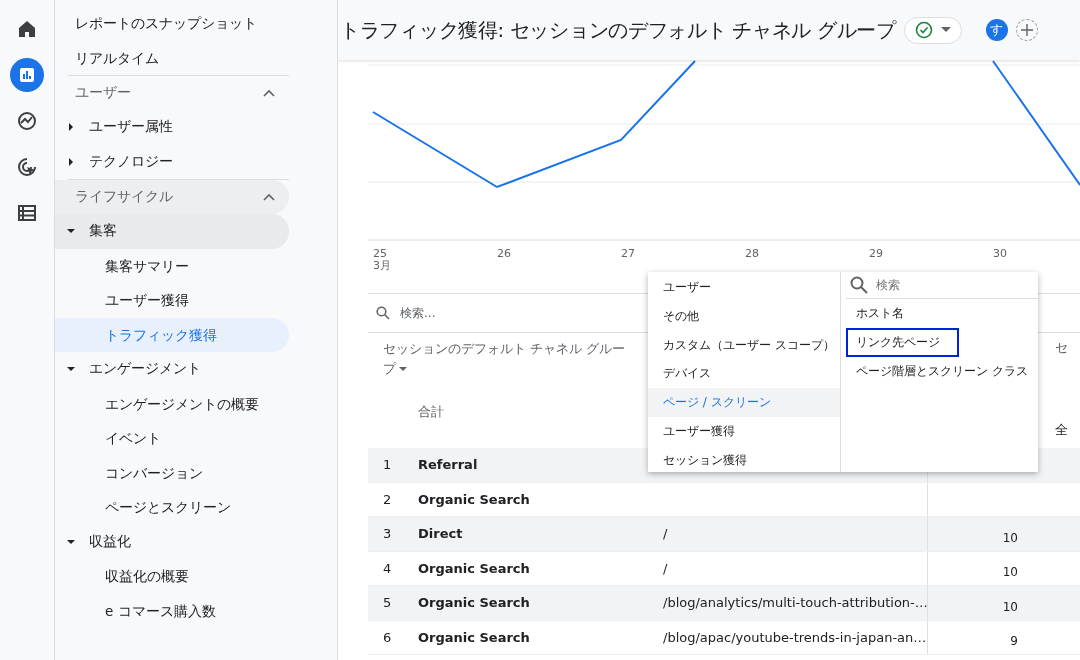  I want to click on column-header: セ, so click(1061, 348).